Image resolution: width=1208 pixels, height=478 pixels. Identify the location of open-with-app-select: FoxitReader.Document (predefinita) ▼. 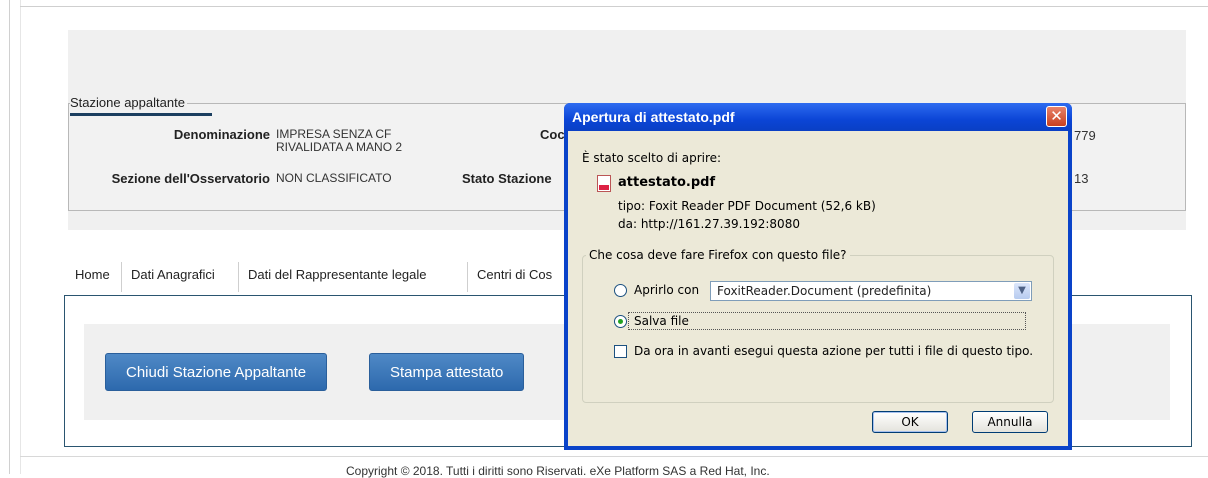
(871, 291).